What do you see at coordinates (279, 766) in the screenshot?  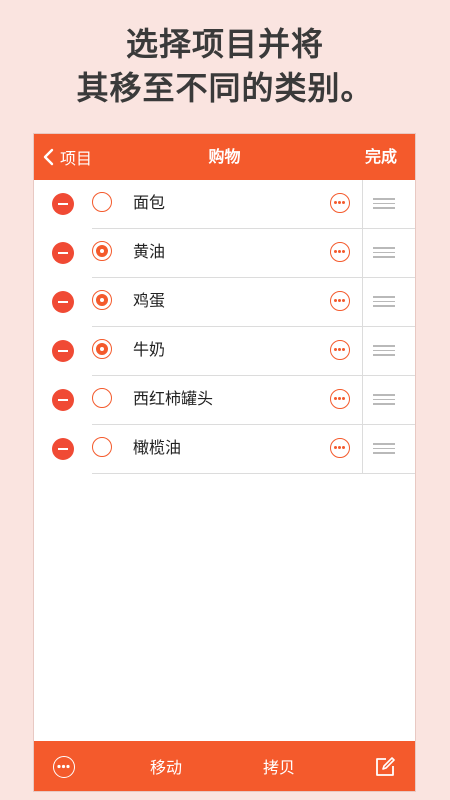 I see `copy-button: 拷贝` at bounding box center [279, 766].